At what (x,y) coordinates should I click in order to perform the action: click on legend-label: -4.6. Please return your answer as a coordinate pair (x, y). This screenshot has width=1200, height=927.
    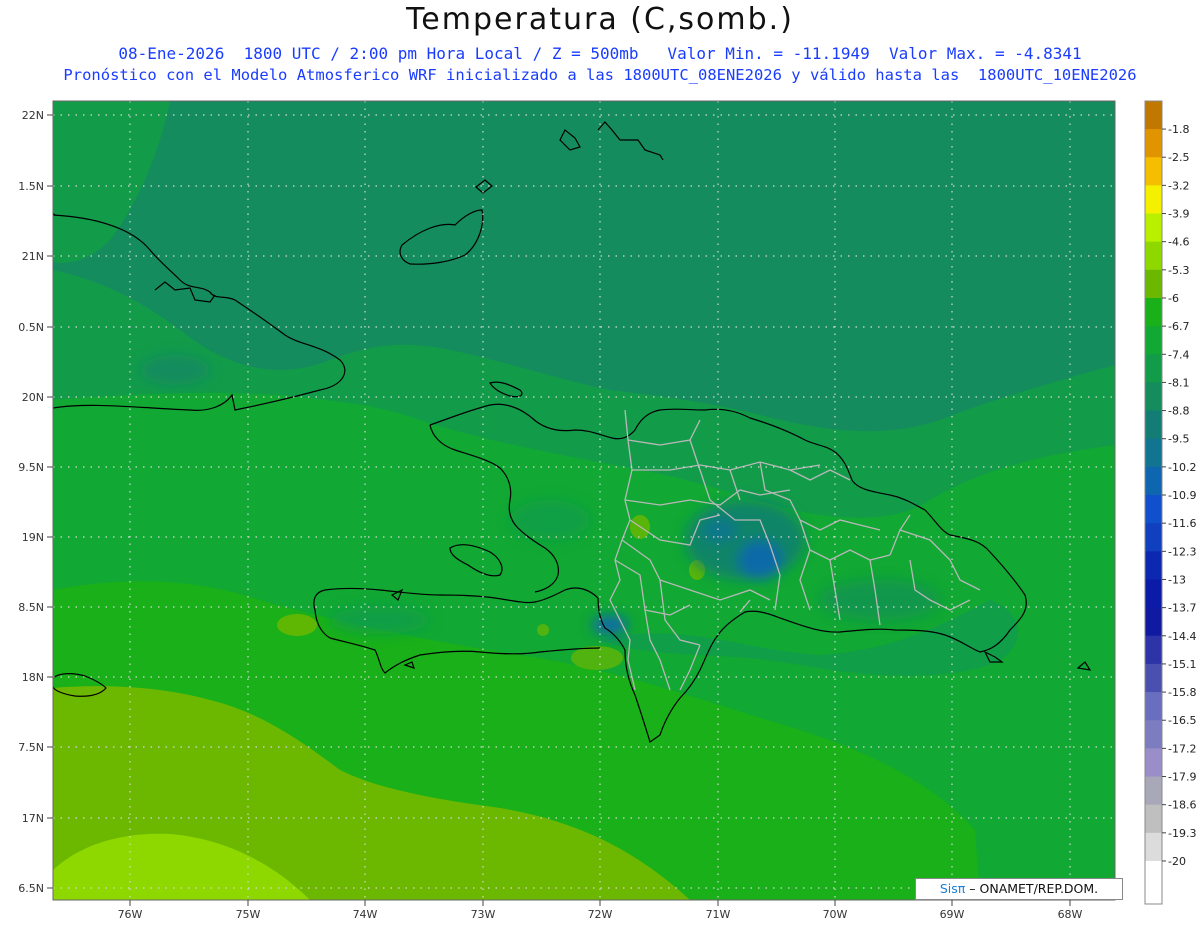
    Looking at the image, I should click on (1178, 242).